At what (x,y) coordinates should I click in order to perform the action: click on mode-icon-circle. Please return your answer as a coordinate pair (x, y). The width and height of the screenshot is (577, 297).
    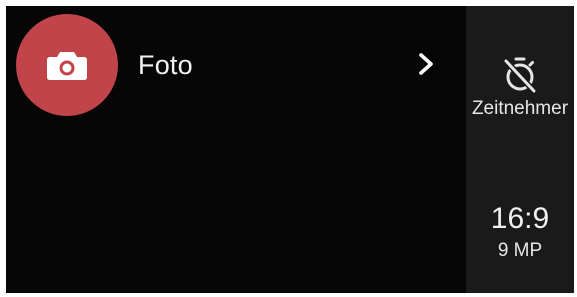
    Looking at the image, I should click on (67, 65).